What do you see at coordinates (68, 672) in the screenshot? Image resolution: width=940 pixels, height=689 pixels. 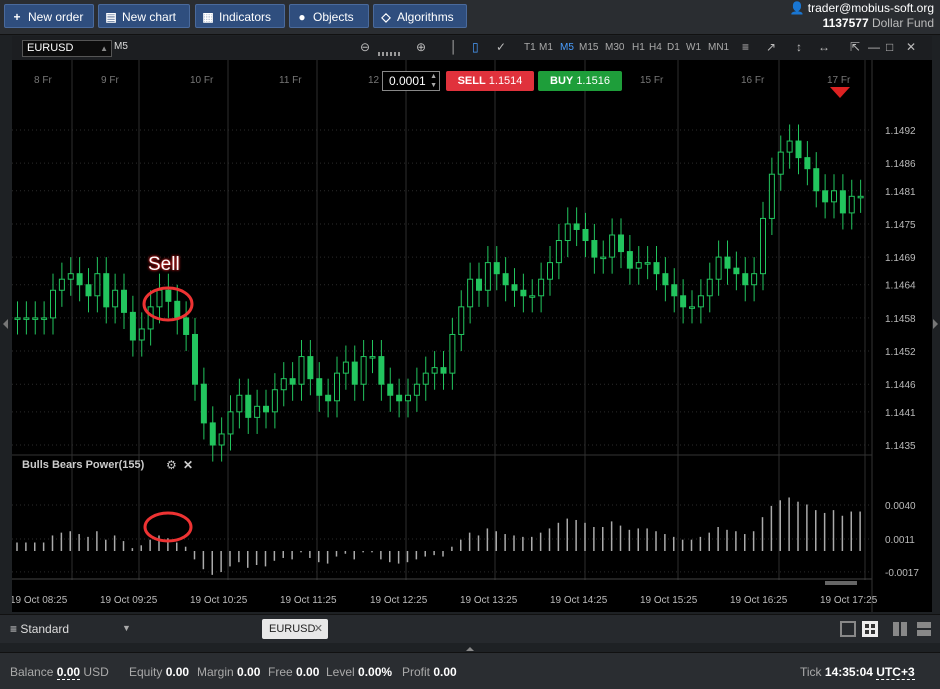 I see `balance-value: 0.00` at bounding box center [68, 672].